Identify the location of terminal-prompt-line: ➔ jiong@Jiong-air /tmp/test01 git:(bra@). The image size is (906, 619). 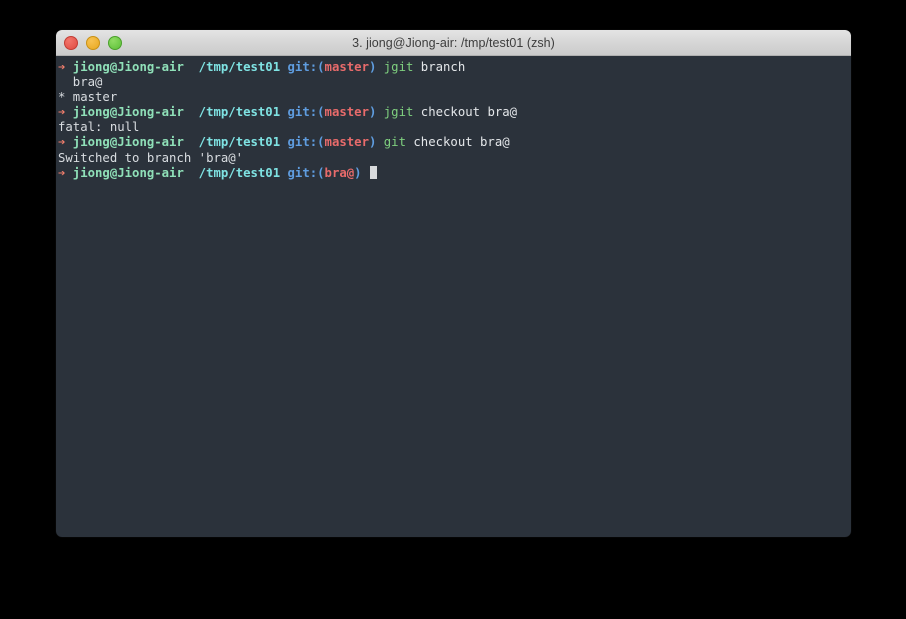
(454, 173).